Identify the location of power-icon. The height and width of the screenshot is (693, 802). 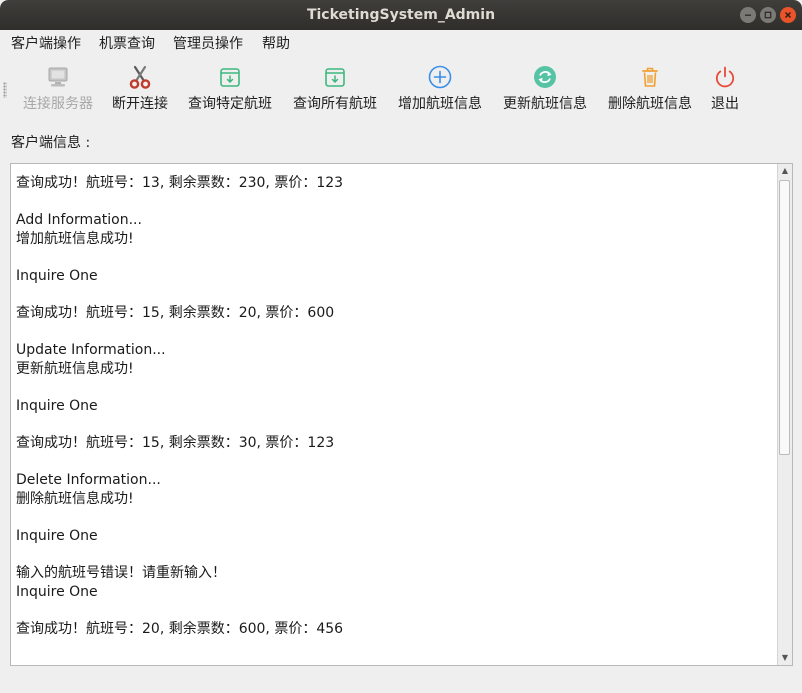
(725, 77).